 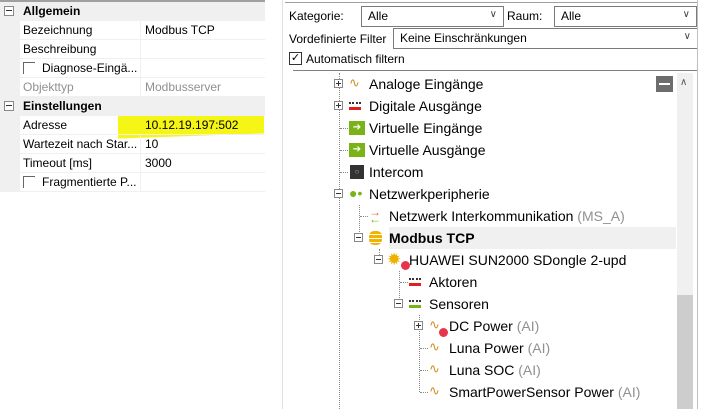 I want to click on error-indicator-icon, so click(x=443, y=332).